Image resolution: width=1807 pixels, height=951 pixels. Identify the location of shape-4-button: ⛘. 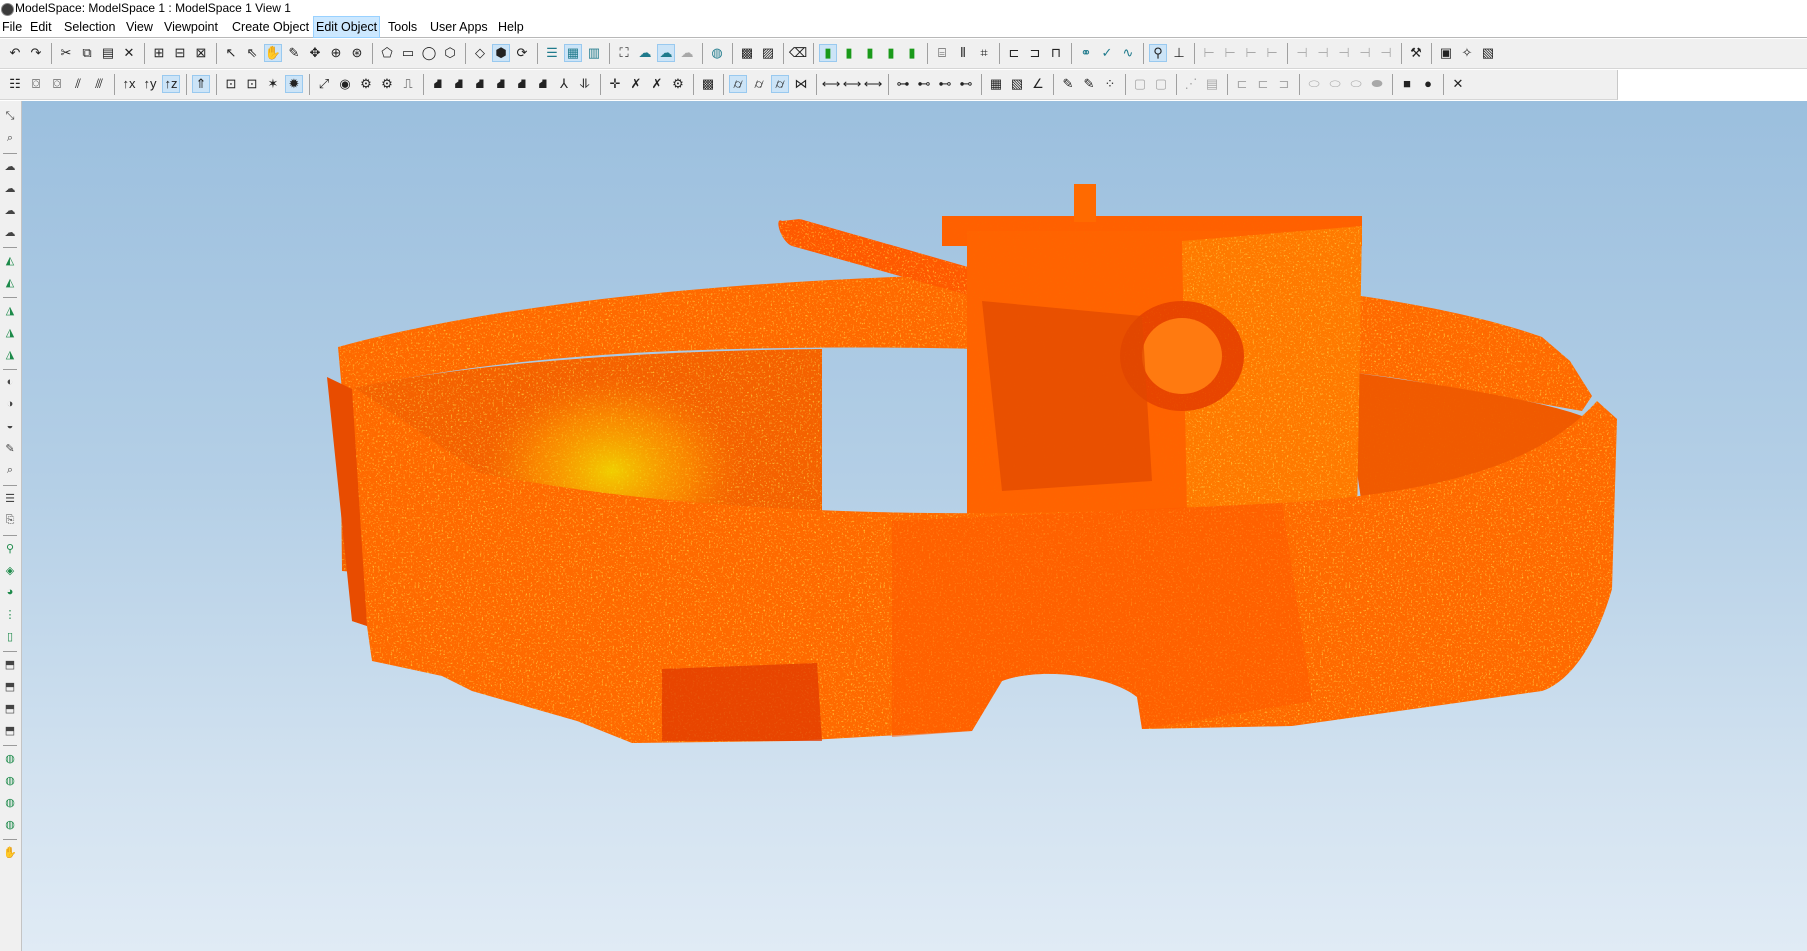
(501, 84).